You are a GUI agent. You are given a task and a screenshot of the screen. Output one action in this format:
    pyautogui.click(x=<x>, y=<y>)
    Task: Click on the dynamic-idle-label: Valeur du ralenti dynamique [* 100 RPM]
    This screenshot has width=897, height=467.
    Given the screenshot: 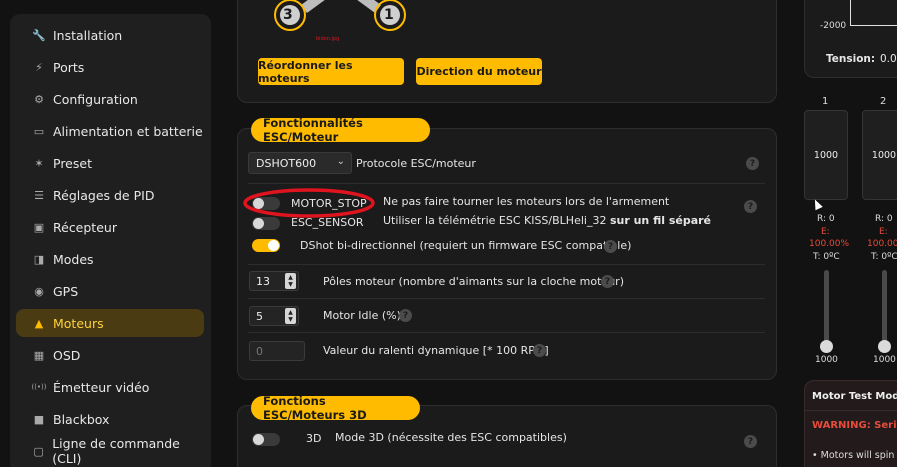 What is the action you would take?
    pyautogui.click(x=436, y=350)
    